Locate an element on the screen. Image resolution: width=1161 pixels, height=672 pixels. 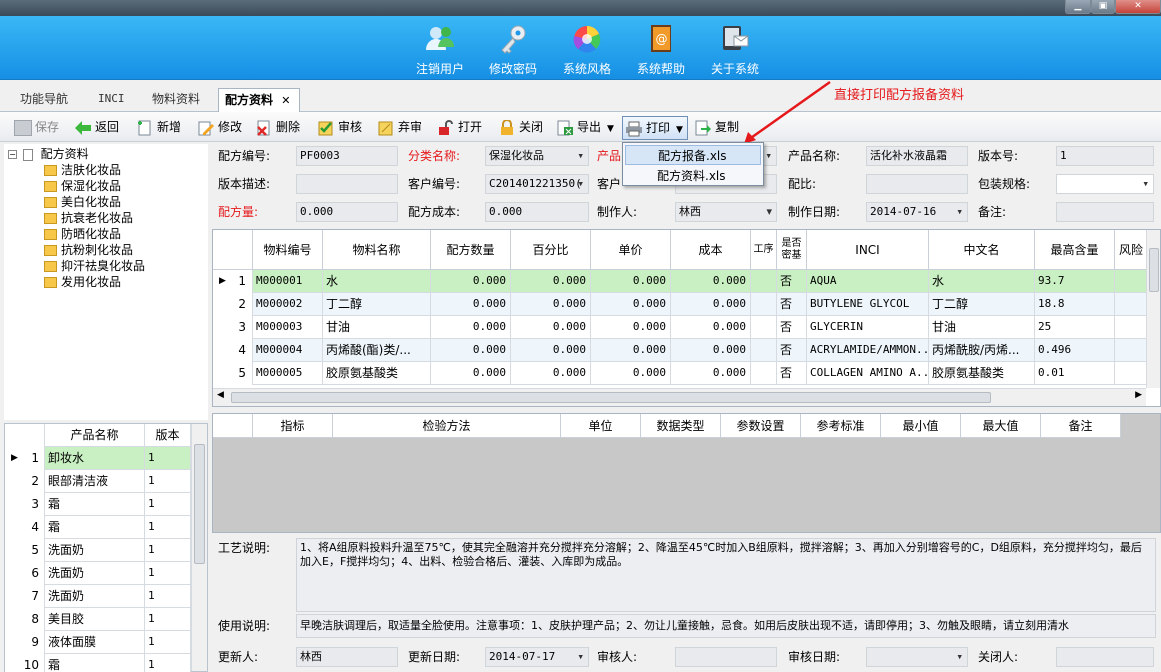
ratio-field is located at coordinates (917, 184).